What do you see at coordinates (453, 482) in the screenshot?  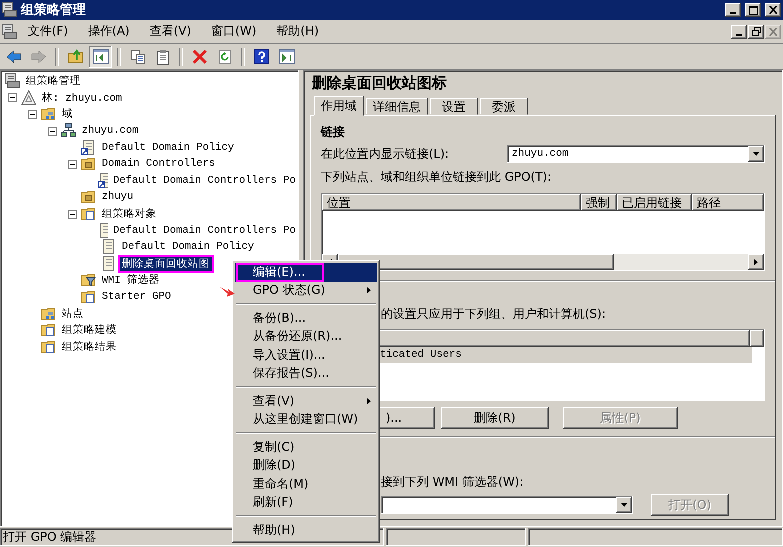 I see `field-label: 接到下列 WMI 筛选器(W):` at bounding box center [453, 482].